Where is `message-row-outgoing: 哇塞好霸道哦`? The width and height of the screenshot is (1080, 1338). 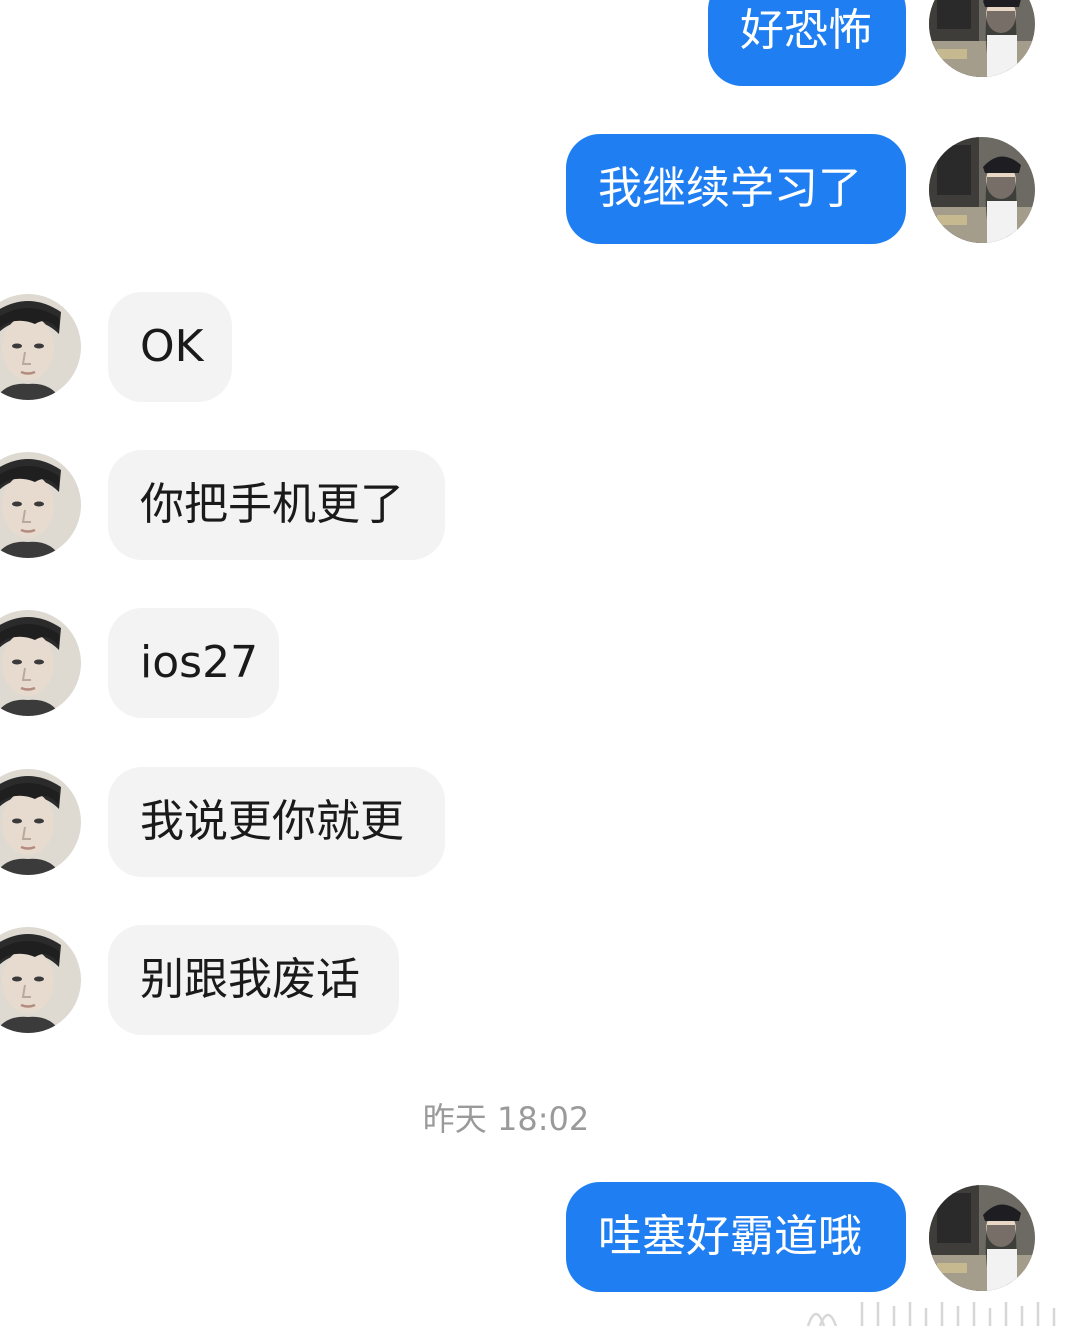
message-row-outgoing: 哇塞好霸道哦 is located at coordinates (540, 1237).